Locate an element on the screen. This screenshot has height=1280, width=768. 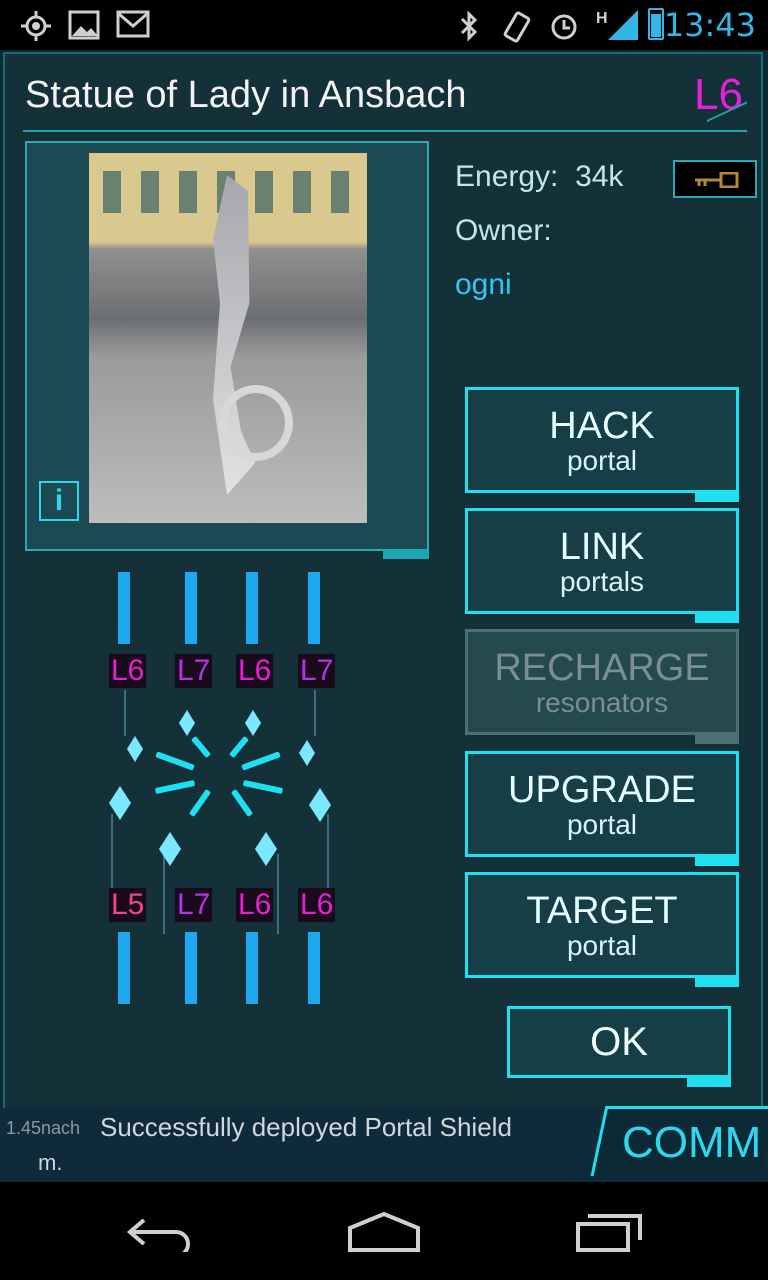
location-icon is located at coordinates (36, 26).